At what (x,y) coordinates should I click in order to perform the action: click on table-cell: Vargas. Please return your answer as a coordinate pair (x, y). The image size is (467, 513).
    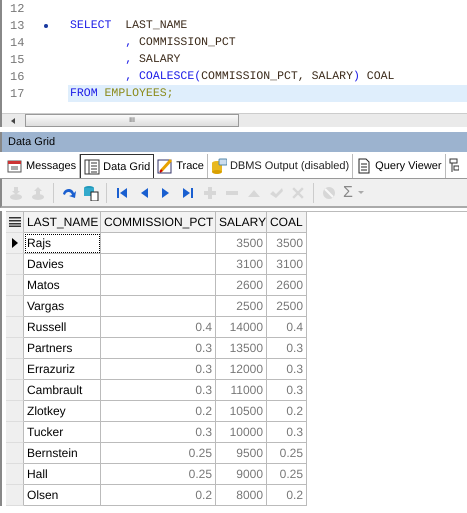
    Looking at the image, I should click on (62, 306).